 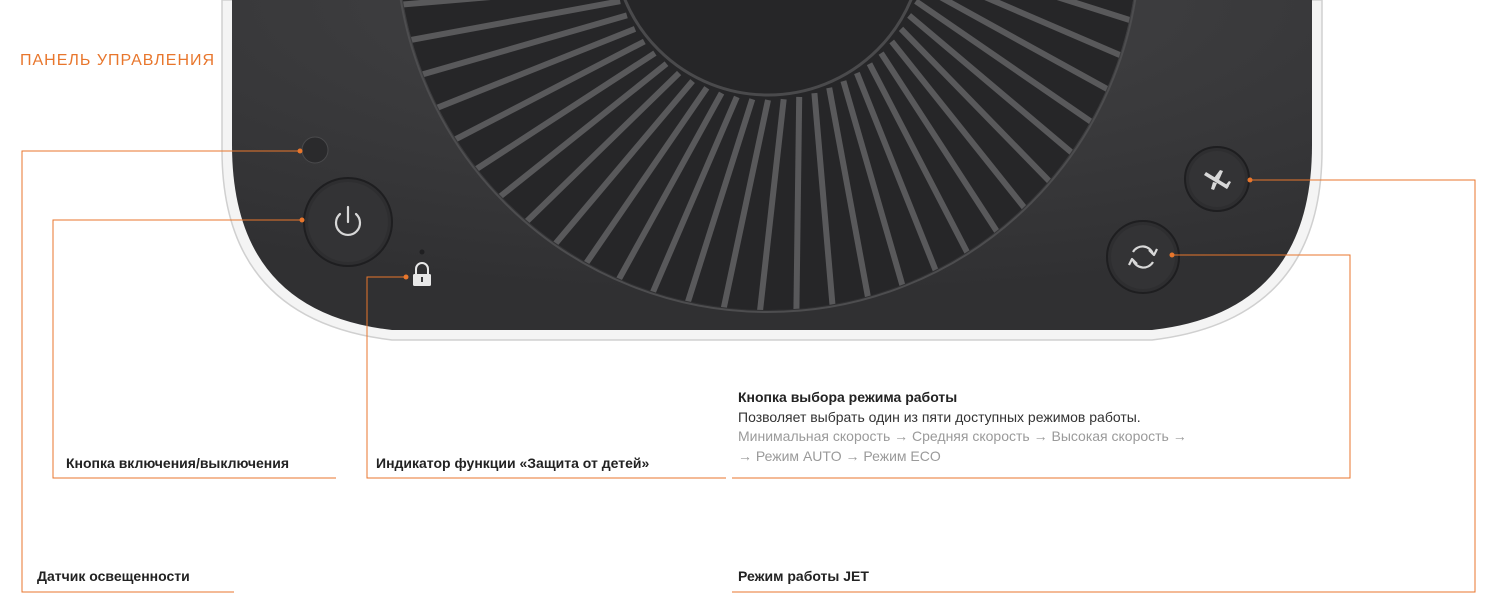 I want to click on section-title: ПАНЕЛЬ УПРАВЛЕНИЯ, so click(x=118, y=60).